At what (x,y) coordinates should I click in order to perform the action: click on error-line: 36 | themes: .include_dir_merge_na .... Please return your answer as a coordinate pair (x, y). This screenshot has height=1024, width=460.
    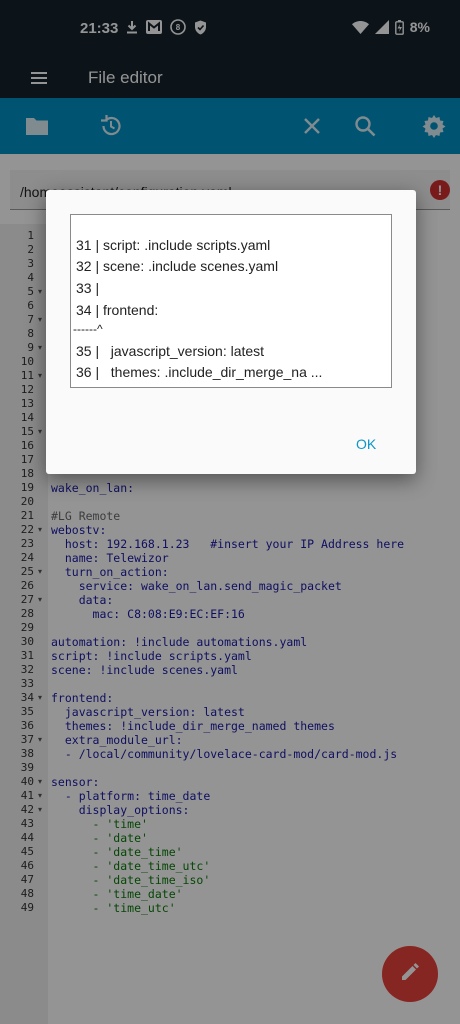
    Looking at the image, I should click on (199, 372).